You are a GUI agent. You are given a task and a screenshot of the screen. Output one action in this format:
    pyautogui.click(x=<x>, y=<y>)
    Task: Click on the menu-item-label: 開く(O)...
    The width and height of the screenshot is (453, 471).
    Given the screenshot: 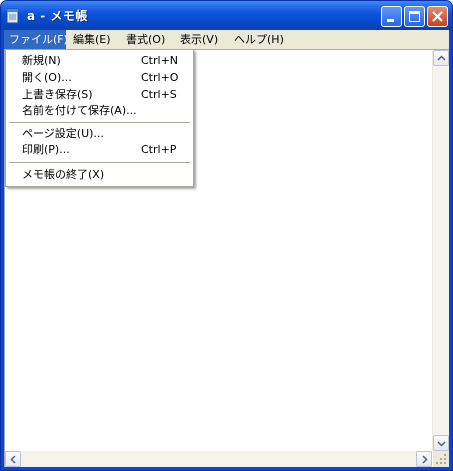 What is the action you would take?
    pyautogui.click(x=47, y=77)
    